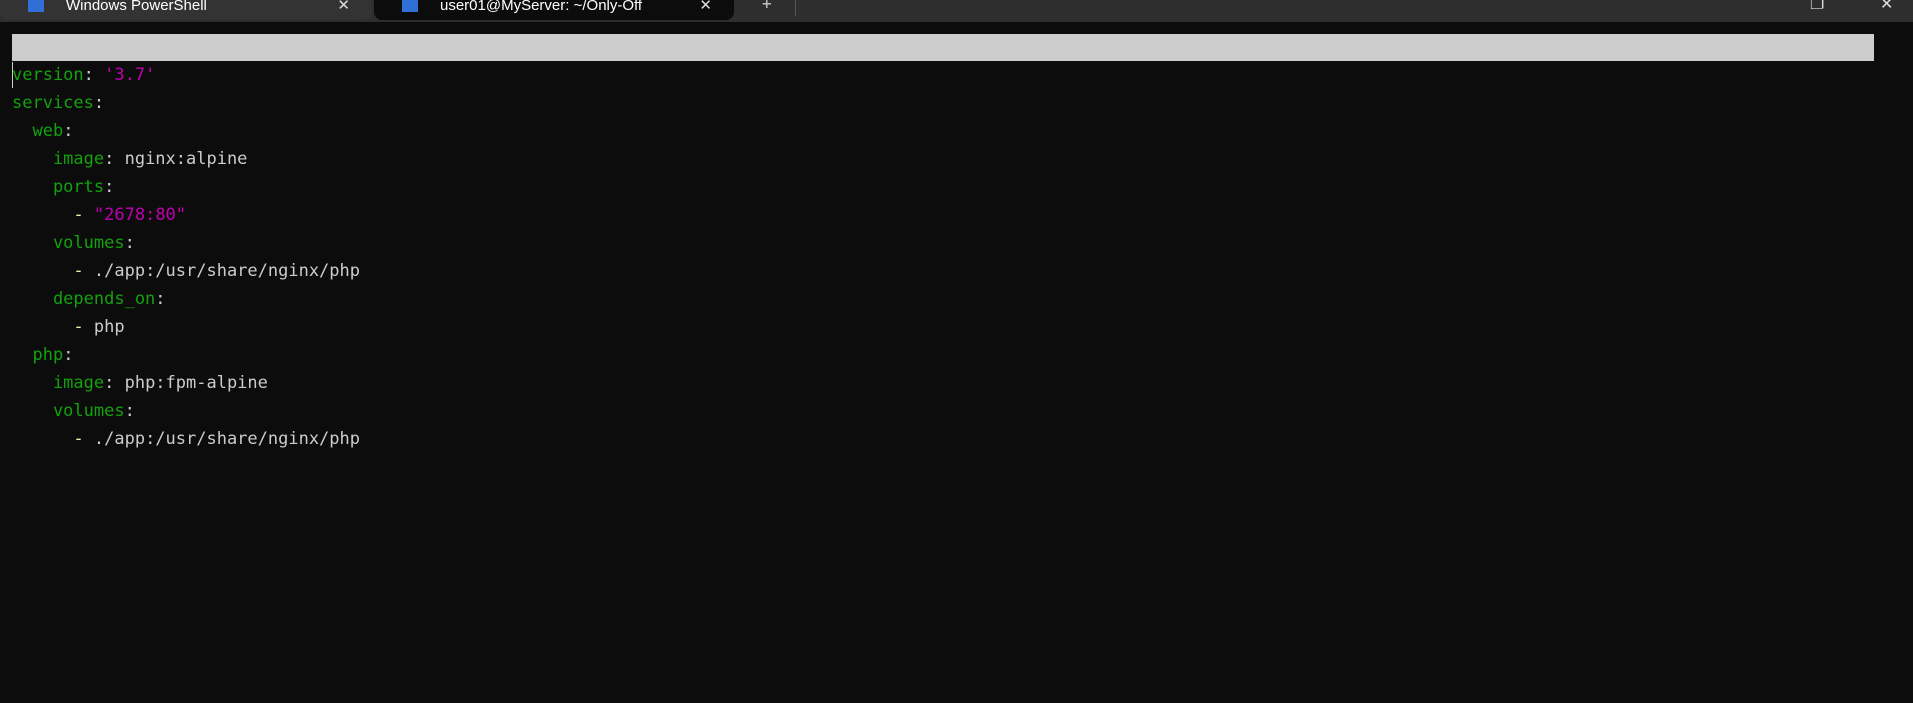 The height and width of the screenshot is (703, 1913). What do you see at coordinates (186, 187) in the screenshot?
I see `editor-line: ports:` at bounding box center [186, 187].